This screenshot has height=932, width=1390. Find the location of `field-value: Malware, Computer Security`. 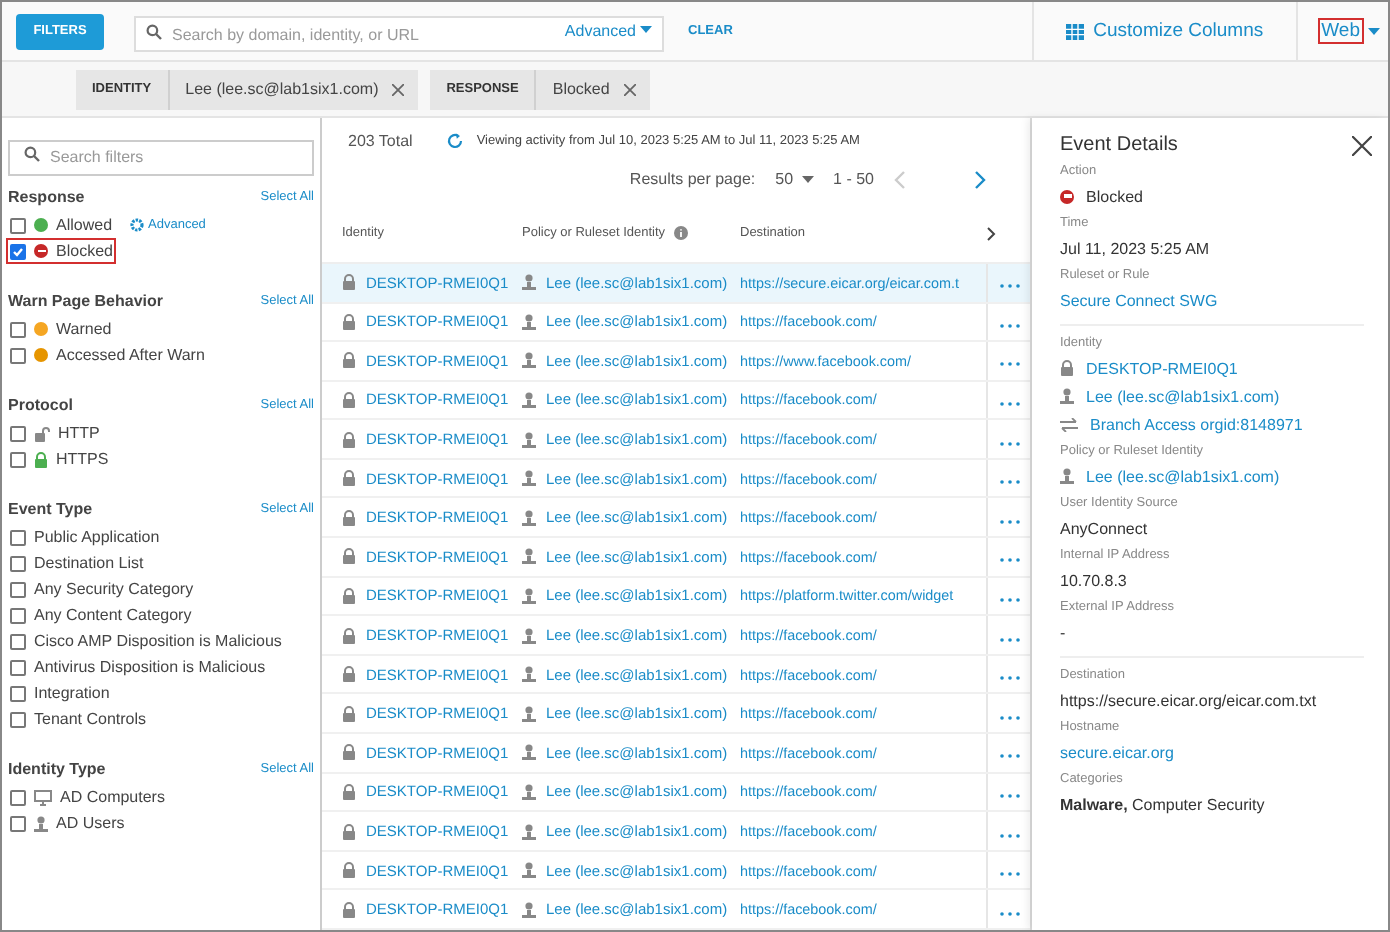

field-value: Malware, Computer Security is located at coordinates (1162, 804).